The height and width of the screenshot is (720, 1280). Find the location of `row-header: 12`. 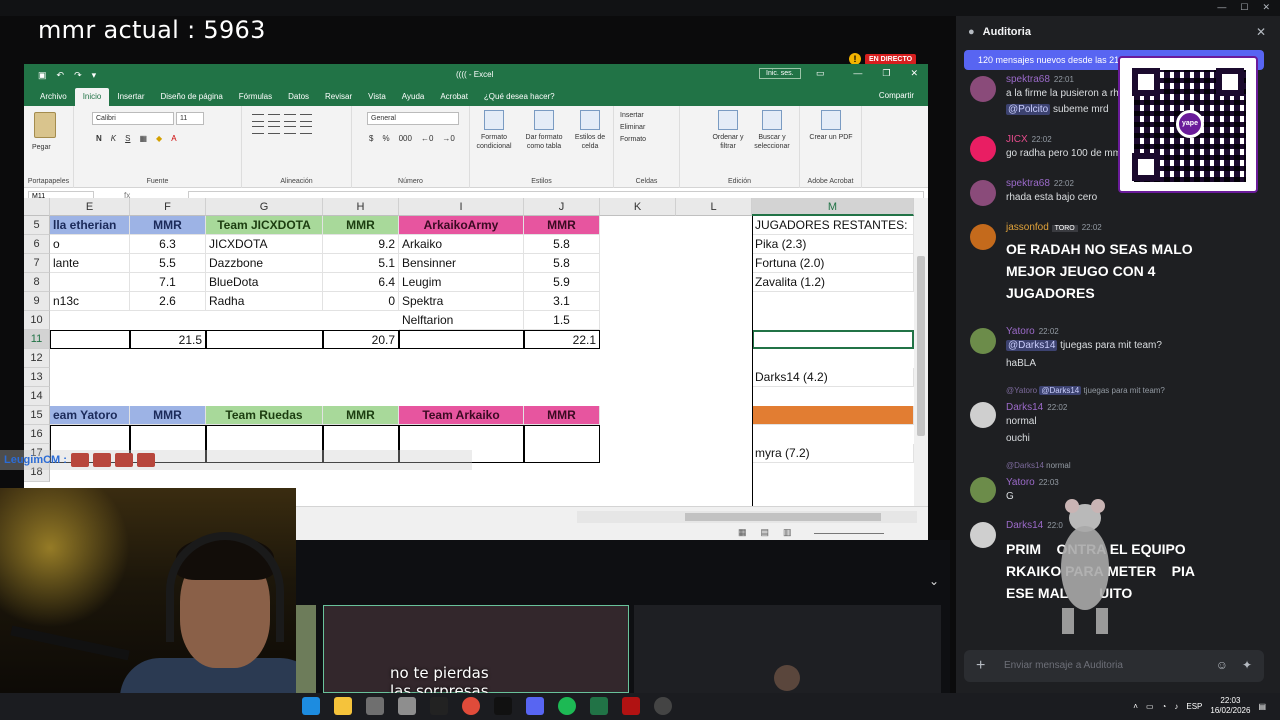

row-header: 12 is located at coordinates (37, 358).